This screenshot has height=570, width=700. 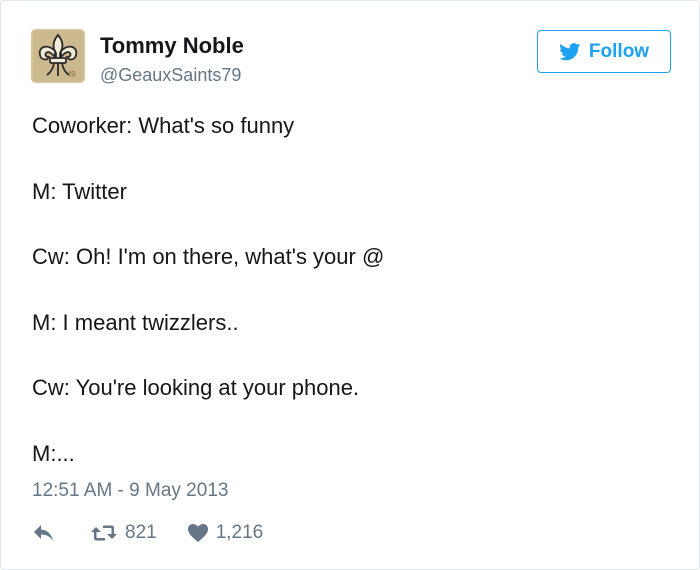 I want to click on retweet-button: 821, so click(x=123, y=533).